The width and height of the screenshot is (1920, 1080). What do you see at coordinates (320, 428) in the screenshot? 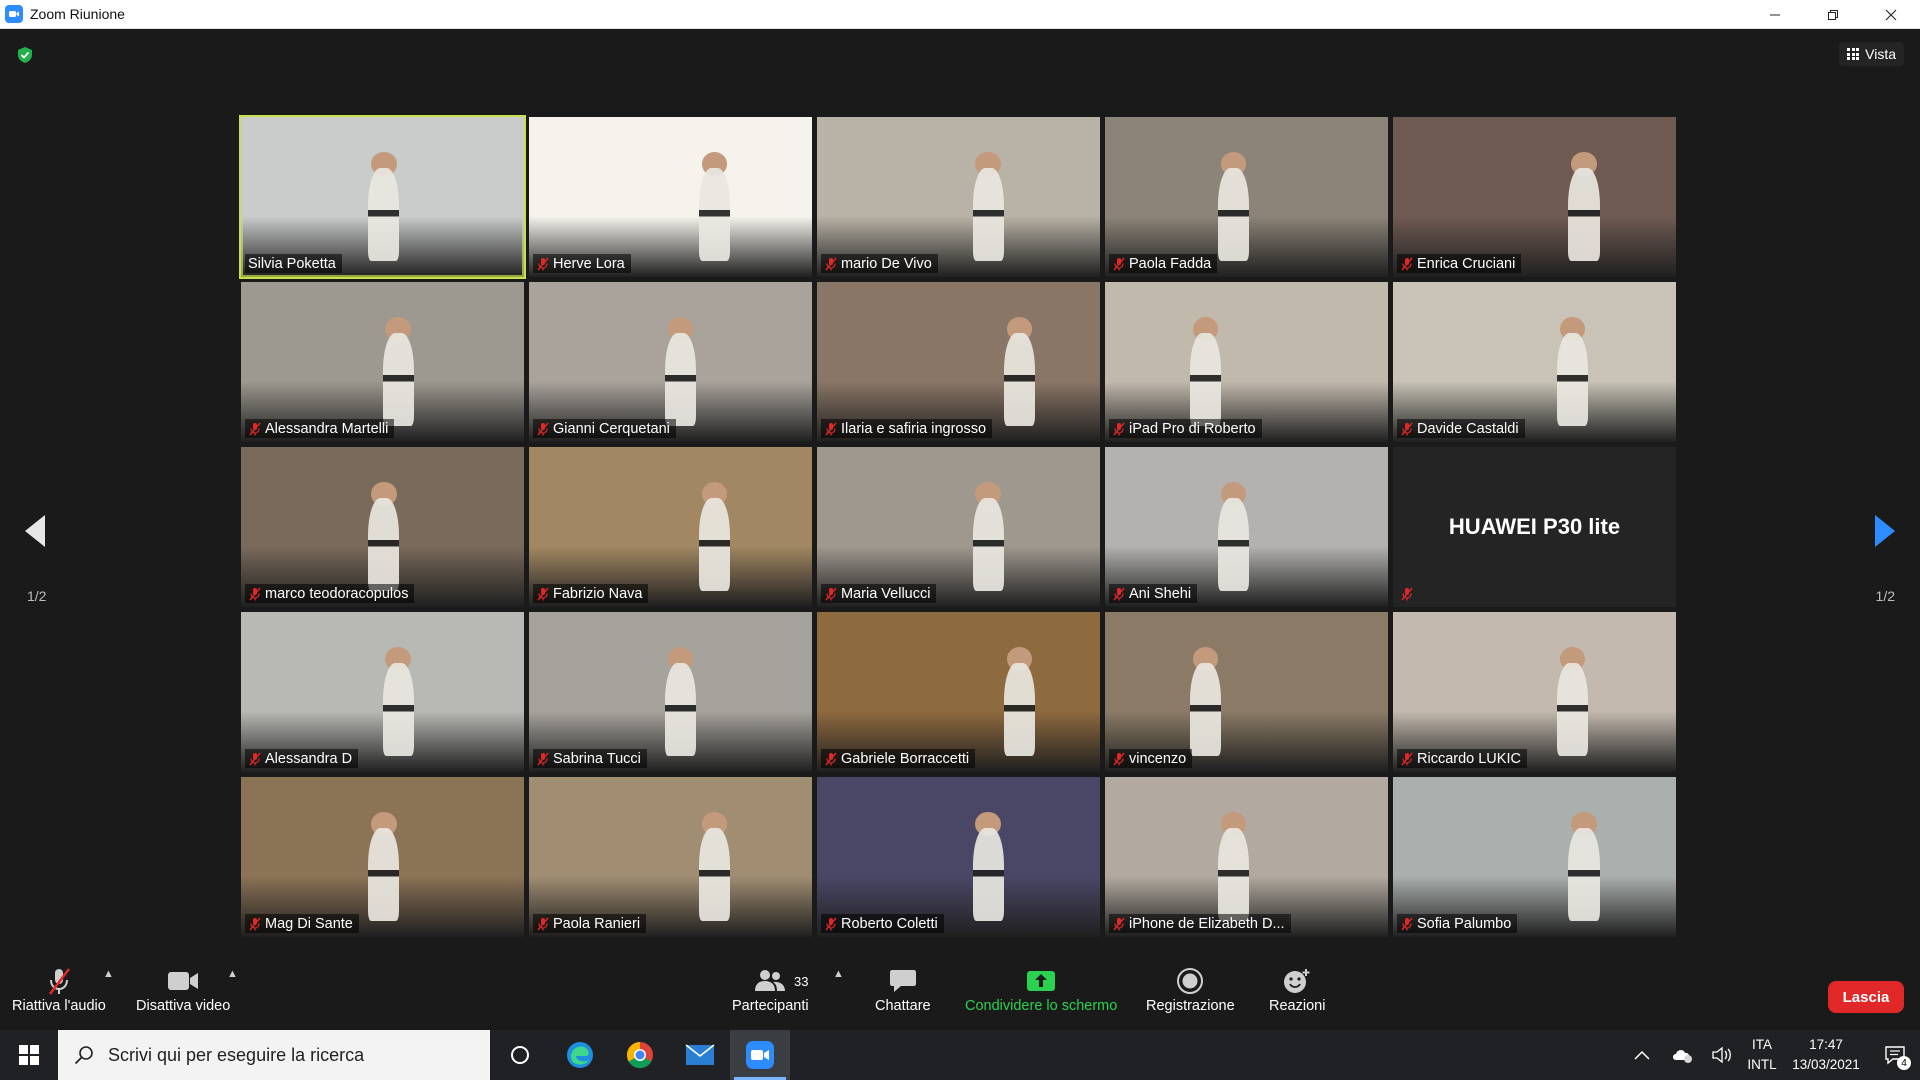
I see `participant-name-bar: Alessandra Martelli` at bounding box center [320, 428].